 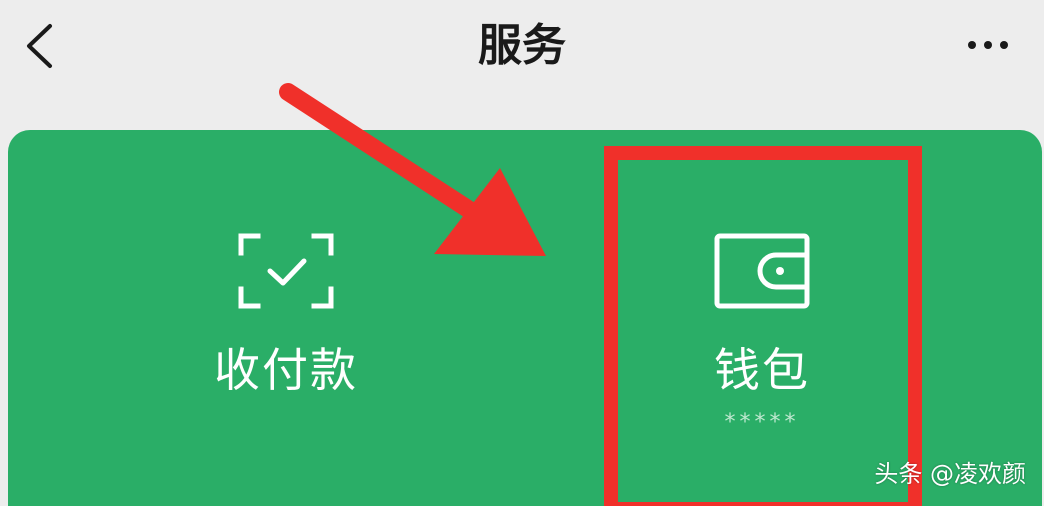 What do you see at coordinates (286, 370) in the screenshot?
I see `pay-receive-label: 收付款` at bounding box center [286, 370].